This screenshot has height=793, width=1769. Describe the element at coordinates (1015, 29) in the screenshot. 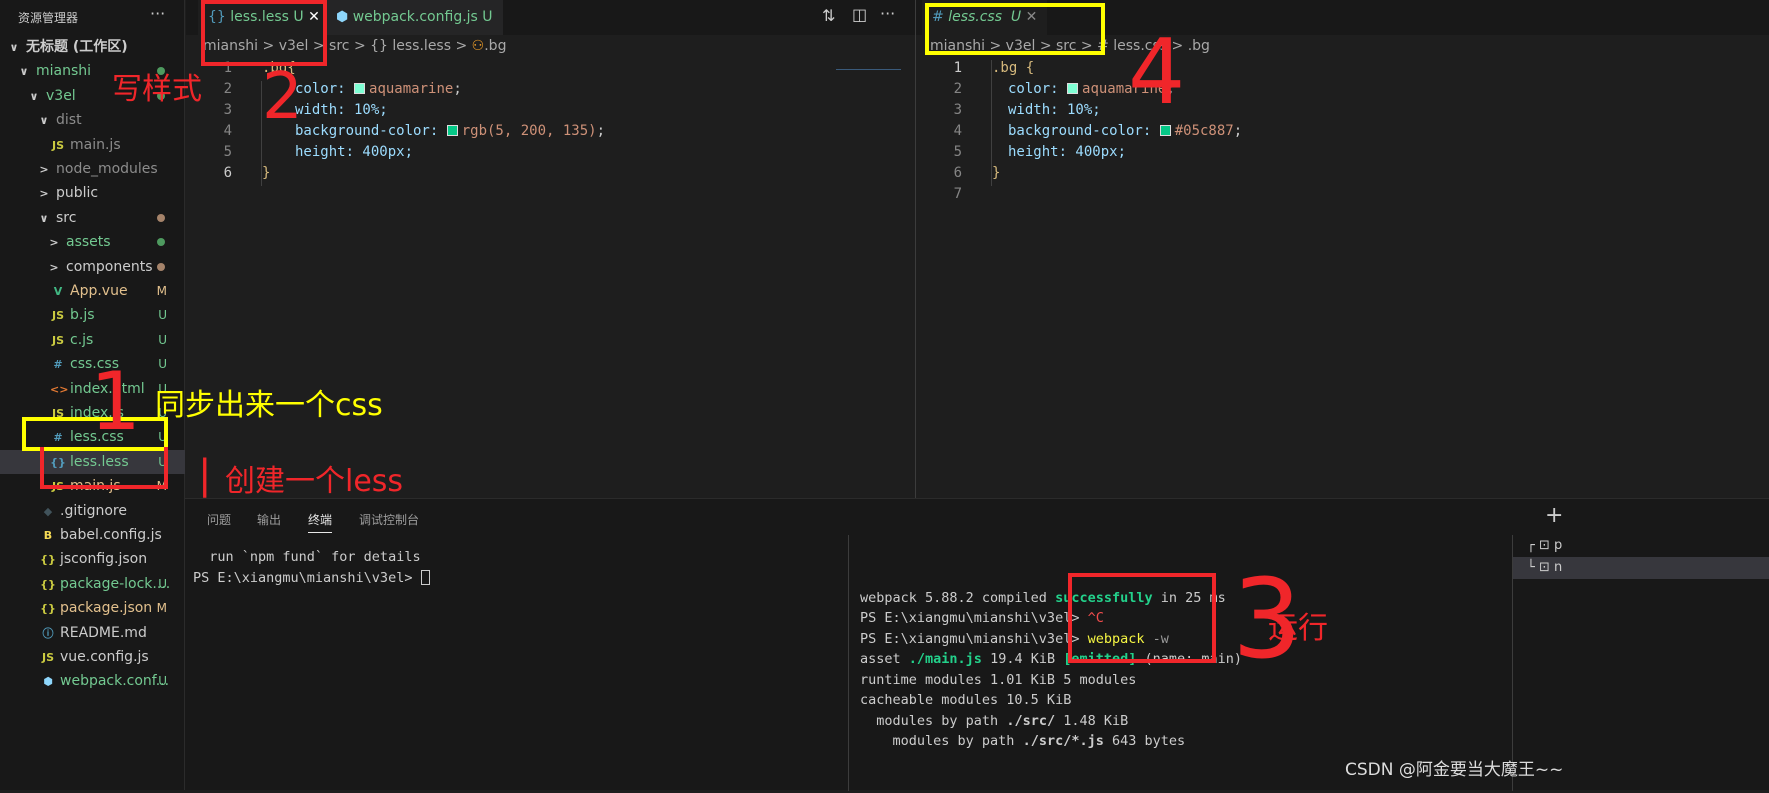

I see `annotation-box-yellow` at that location.